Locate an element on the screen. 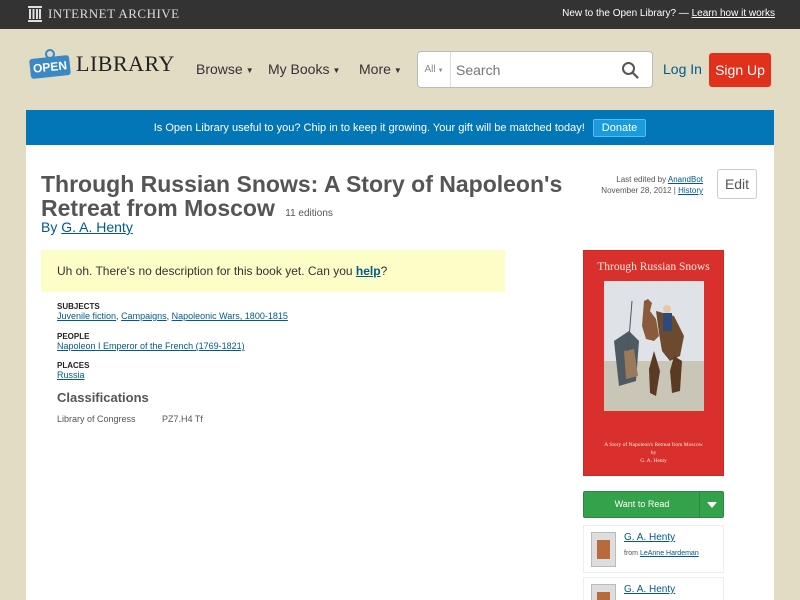 This screenshot has width=800, height=600. byline-prefix: By is located at coordinates (49, 227).